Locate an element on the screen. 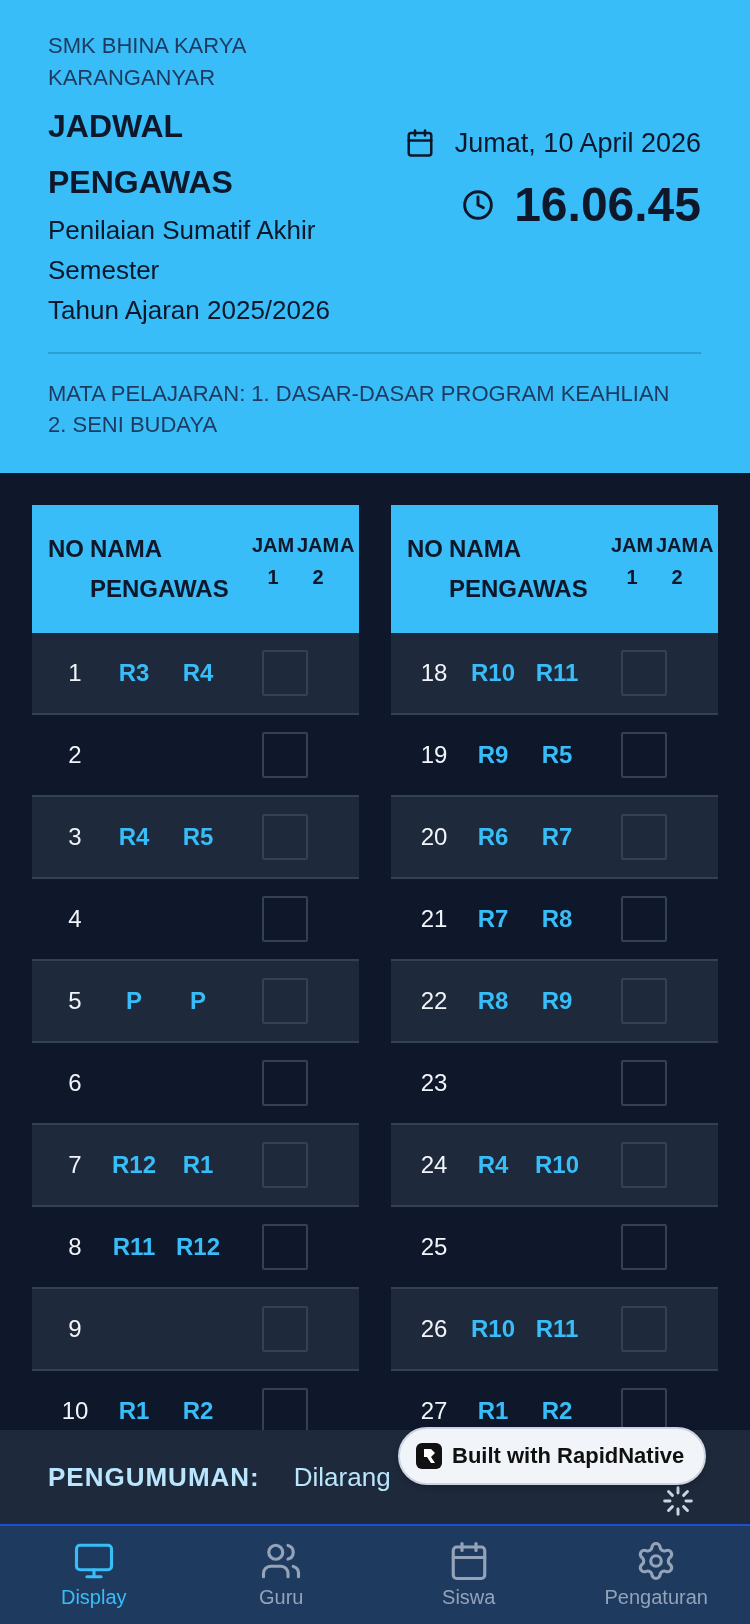 This screenshot has width=750, height=1624. row-number: 20 is located at coordinates (434, 837).